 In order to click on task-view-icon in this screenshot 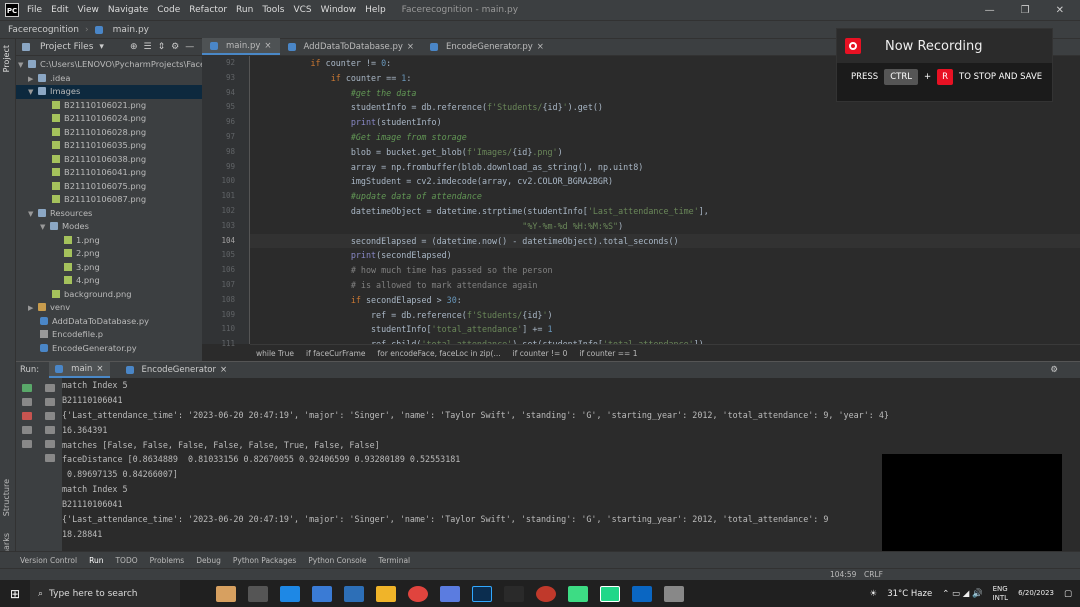, I will do `click(258, 593)`.